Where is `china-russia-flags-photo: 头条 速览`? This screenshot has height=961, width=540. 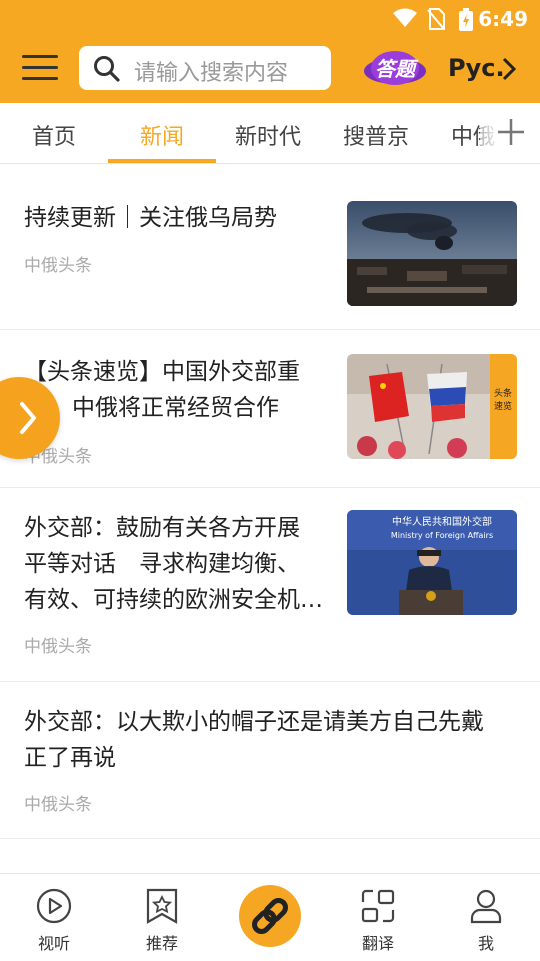 china-russia-flags-photo: 头条 速览 is located at coordinates (432, 406).